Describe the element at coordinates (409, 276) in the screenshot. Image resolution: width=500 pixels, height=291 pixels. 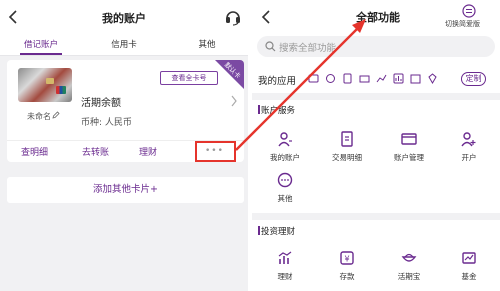
I see `func-label: 活期宝` at that location.